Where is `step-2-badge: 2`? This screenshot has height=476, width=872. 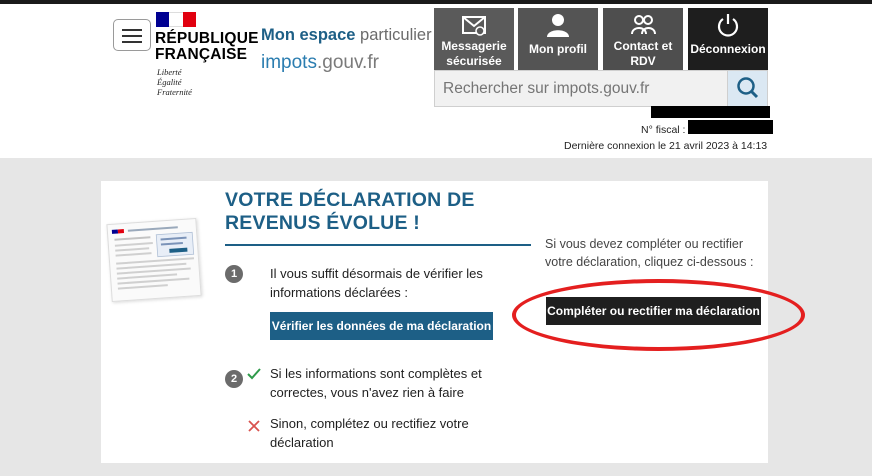
step-2-badge: 2 is located at coordinates (234, 379).